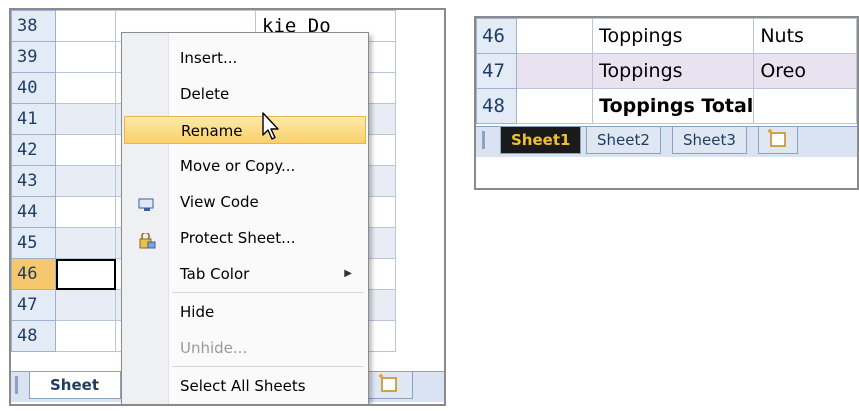 The image size is (859, 411). Describe the element at coordinates (219, 202) in the screenshot. I see `menu-item-label: View Code` at that location.